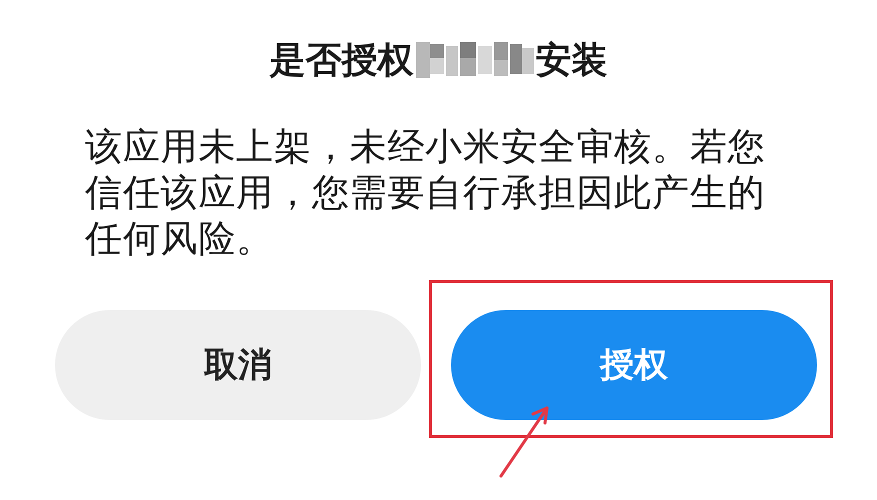 The width and height of the screenshot is (877, 500). Describe the element at coordinates (238, 365) in the screenshot. I see `cancel-button: 取消` at that location.